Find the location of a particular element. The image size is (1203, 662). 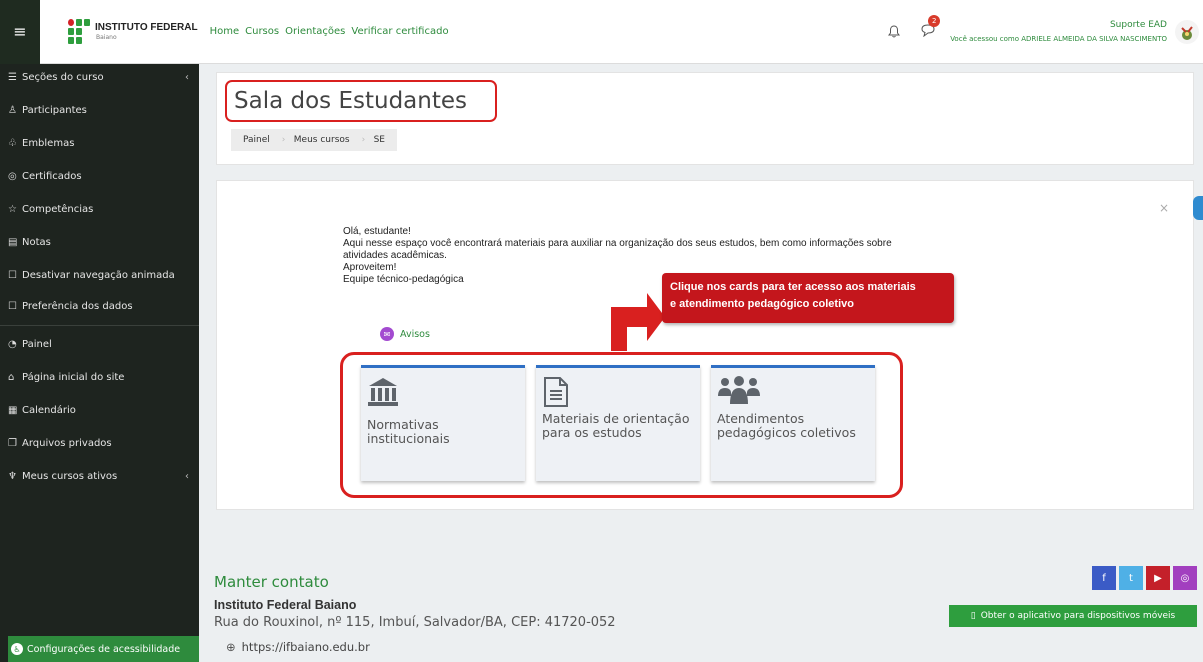

sidebar-item-label: Calendário is located at coordinates (49, 410).